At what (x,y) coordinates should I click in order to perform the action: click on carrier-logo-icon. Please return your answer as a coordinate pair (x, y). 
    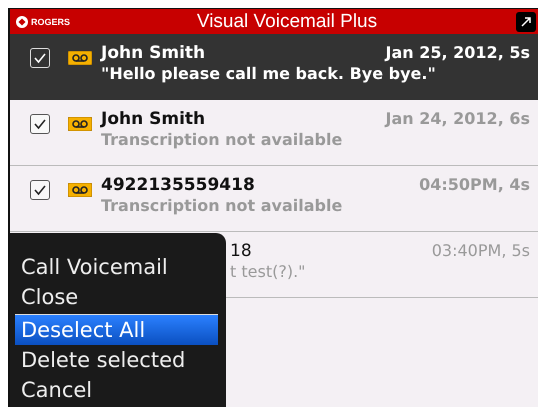
    Looking at the image, I should click on (22, 22).